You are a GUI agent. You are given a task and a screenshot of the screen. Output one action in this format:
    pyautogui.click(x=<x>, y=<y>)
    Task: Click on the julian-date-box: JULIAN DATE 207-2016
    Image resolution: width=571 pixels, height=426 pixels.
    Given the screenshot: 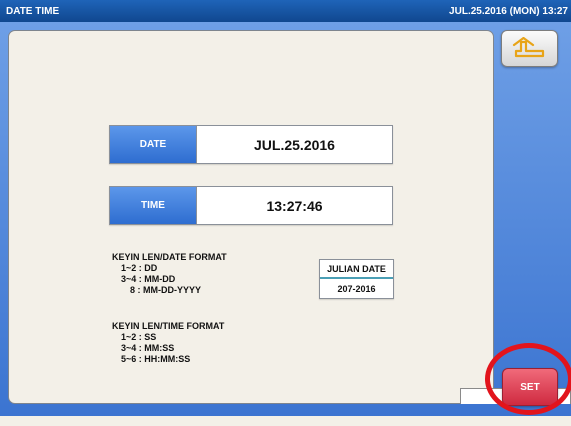 What is the action you would take?
    pyautogui.click(x=356, y=279)
    